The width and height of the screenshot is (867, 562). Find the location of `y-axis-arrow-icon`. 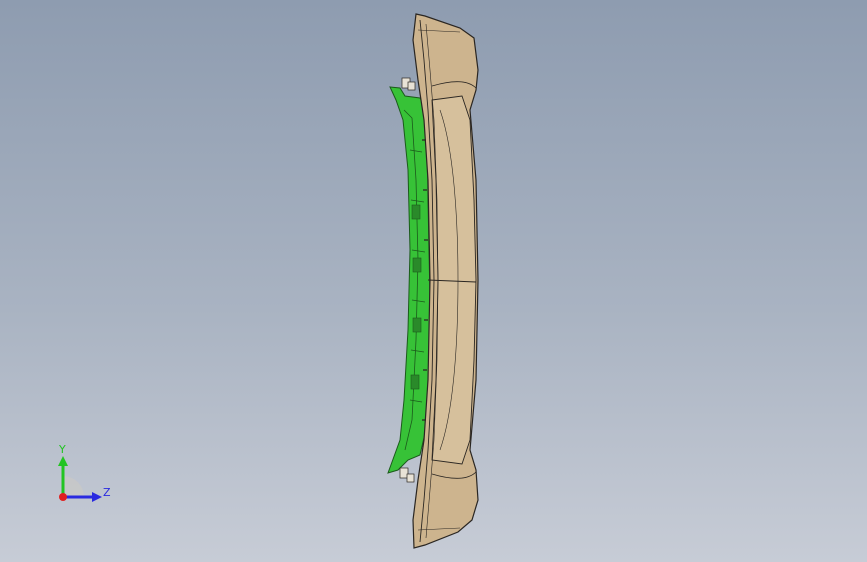

y-axis-arrow-icon is located at coordinates (63, 461).